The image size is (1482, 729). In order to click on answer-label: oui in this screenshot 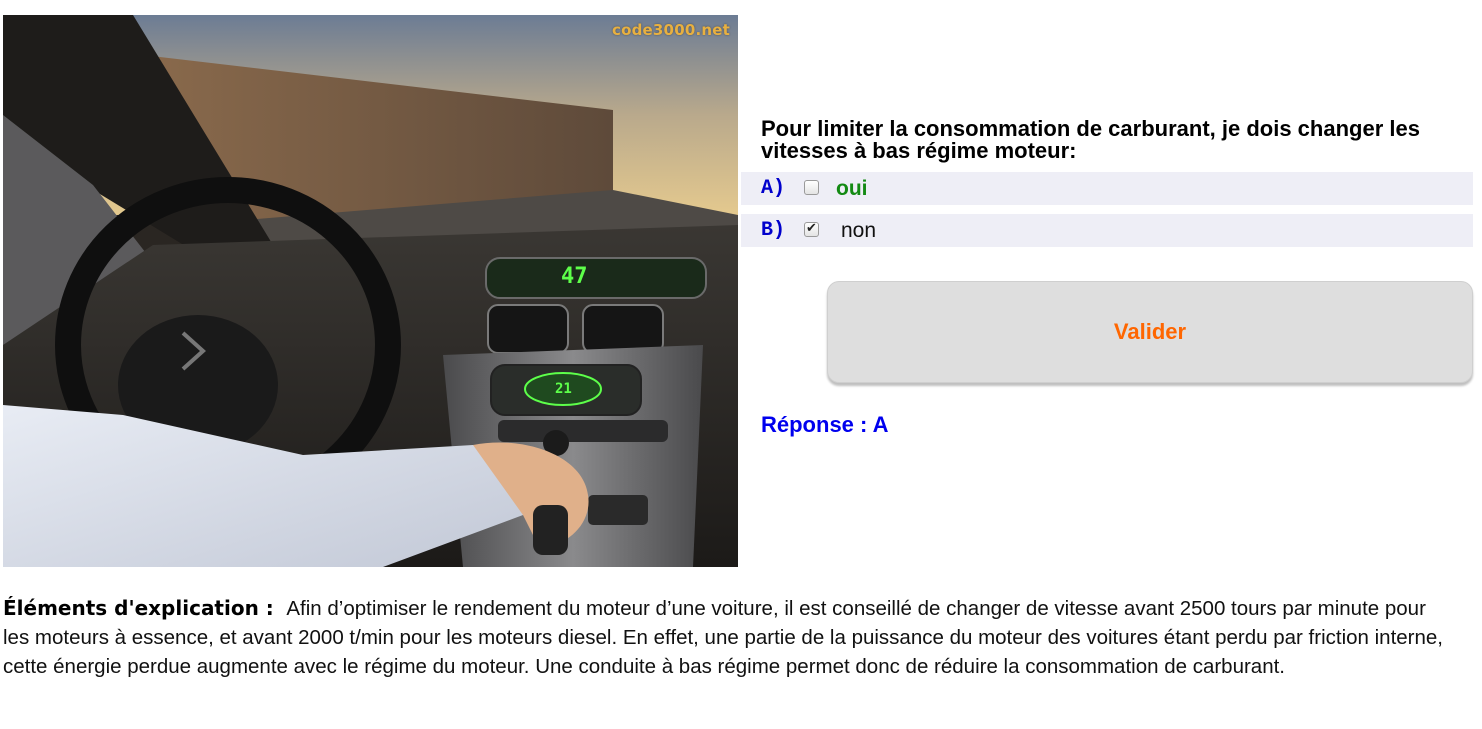, I will do `click(852, 189)`.